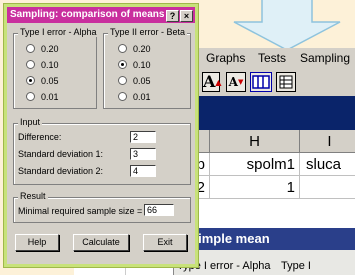  What do you see at coordinates (87, 14) in the screenshot?
I see `dialog-title: Sampling: comparison of means` at bounding box center [87, 14].